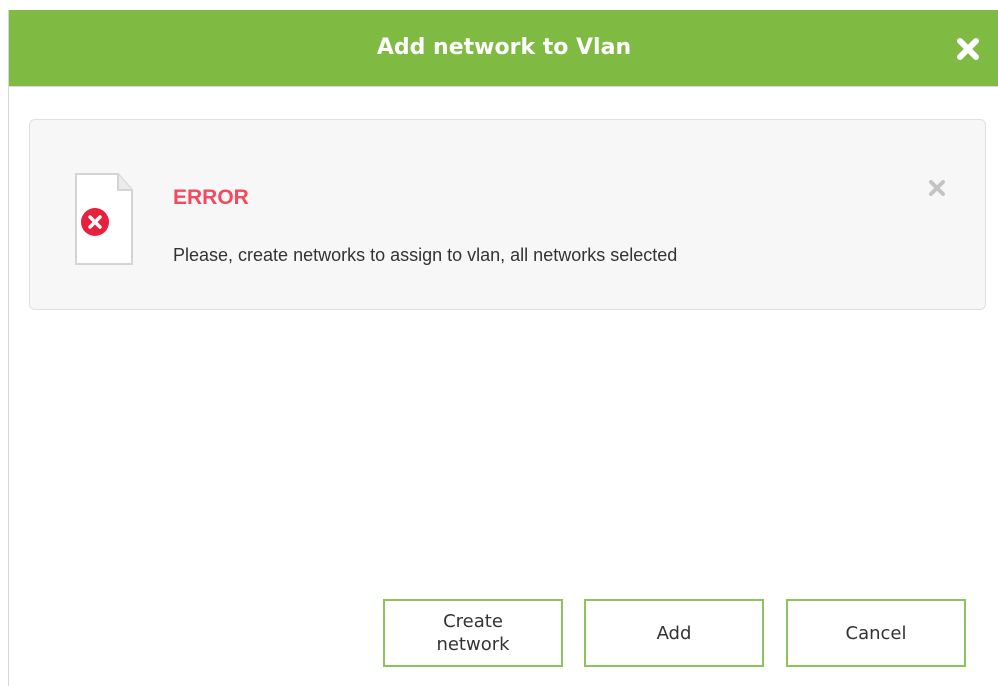  What do you see at coordinates (211, 197) in the screenshot?
I see `error-title: ERROR` at bounding box center [211, 197].